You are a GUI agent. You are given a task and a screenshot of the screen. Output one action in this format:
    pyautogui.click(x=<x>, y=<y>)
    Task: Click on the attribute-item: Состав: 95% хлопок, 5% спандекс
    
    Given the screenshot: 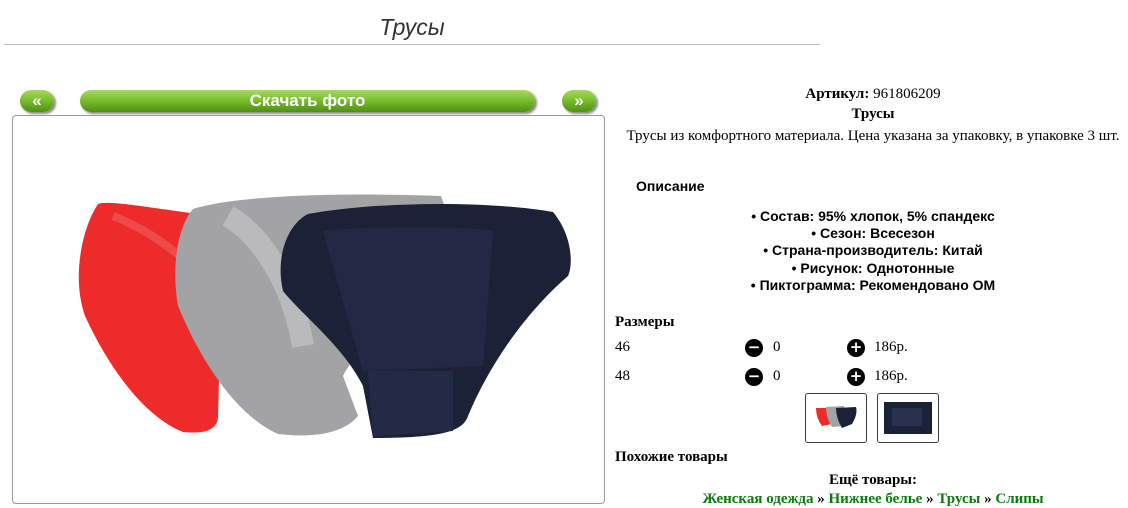 What is the action you would take?
    pyautogui.click(x=870, y=216)
    